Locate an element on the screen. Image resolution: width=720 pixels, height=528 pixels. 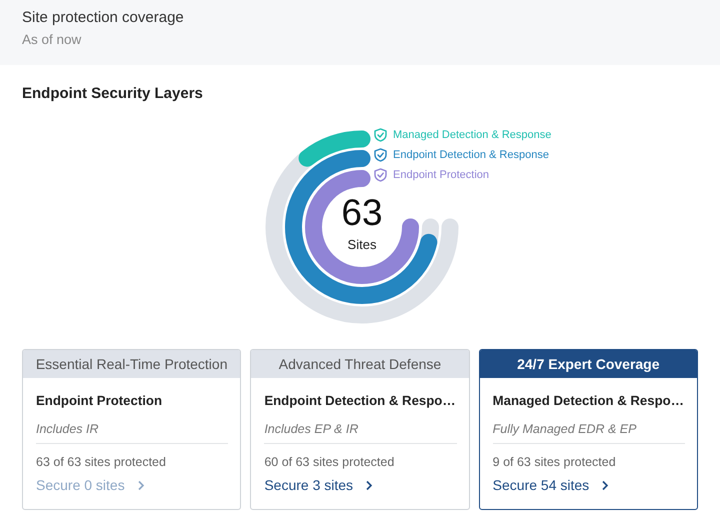
sites-count: 63 of 63 sites protected is located at coordinates (101, 462).